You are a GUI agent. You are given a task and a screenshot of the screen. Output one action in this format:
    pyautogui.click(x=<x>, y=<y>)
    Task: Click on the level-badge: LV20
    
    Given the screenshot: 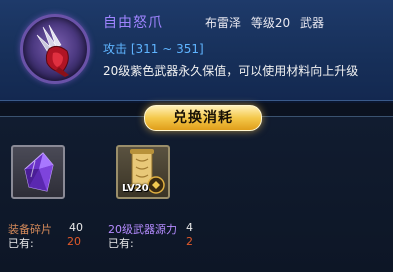 What is the action you would take?
    pyautogui.click(x=135, y=188)
    